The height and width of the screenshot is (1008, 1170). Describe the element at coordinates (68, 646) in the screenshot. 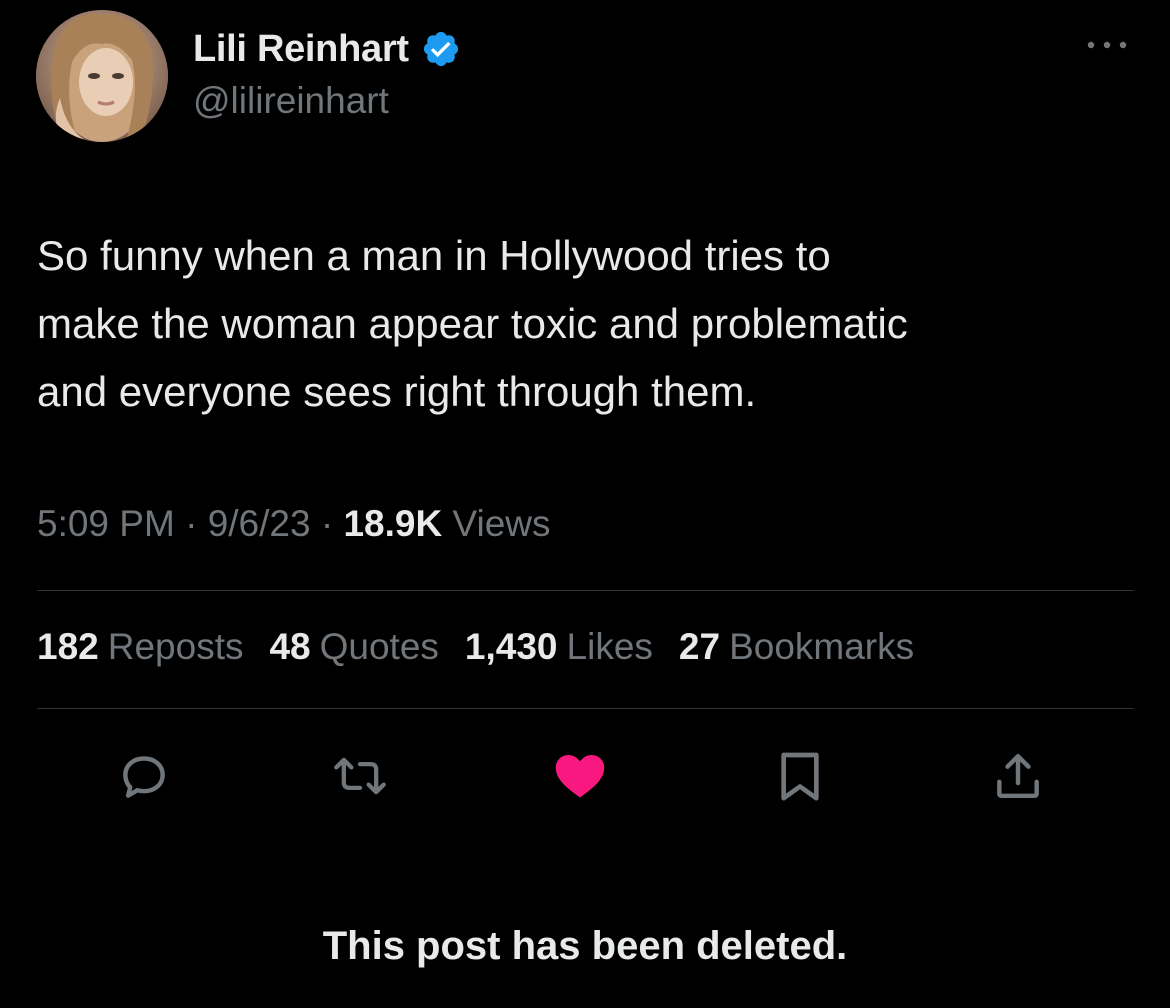

I see `stat-count: 182` at that location.